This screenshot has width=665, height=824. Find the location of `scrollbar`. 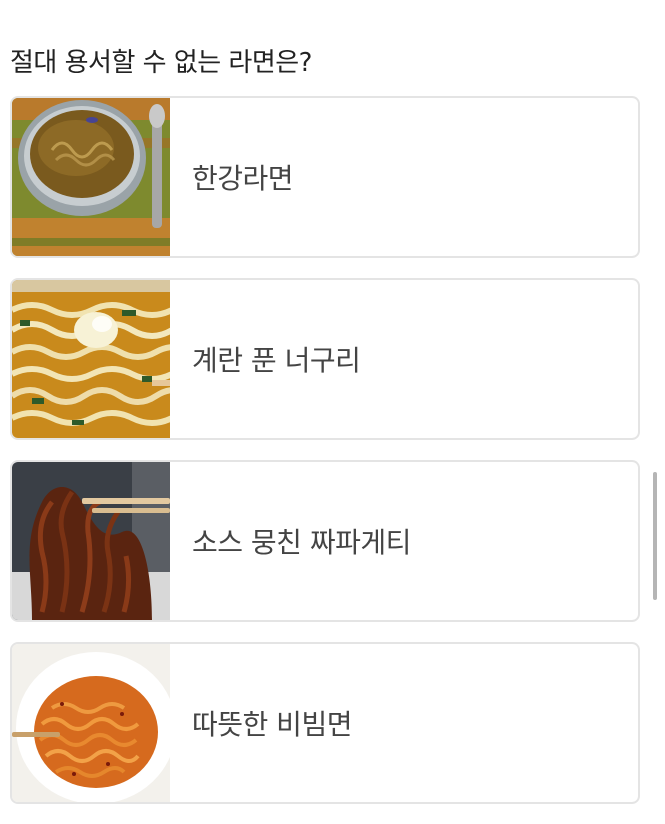

scrollbar is located at coordinates (655, 536).